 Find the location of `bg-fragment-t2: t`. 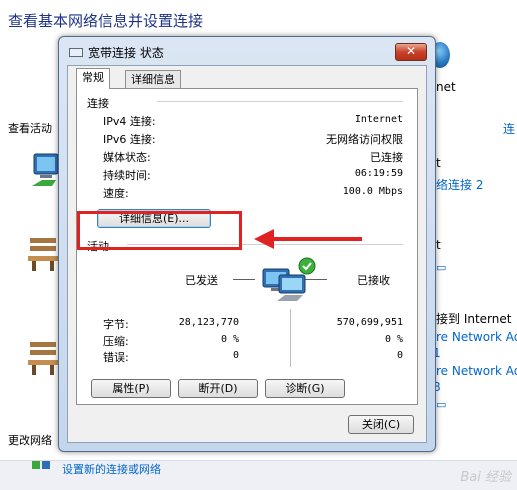

bg-fragment-t2: t is located at coordinates (438, 245).